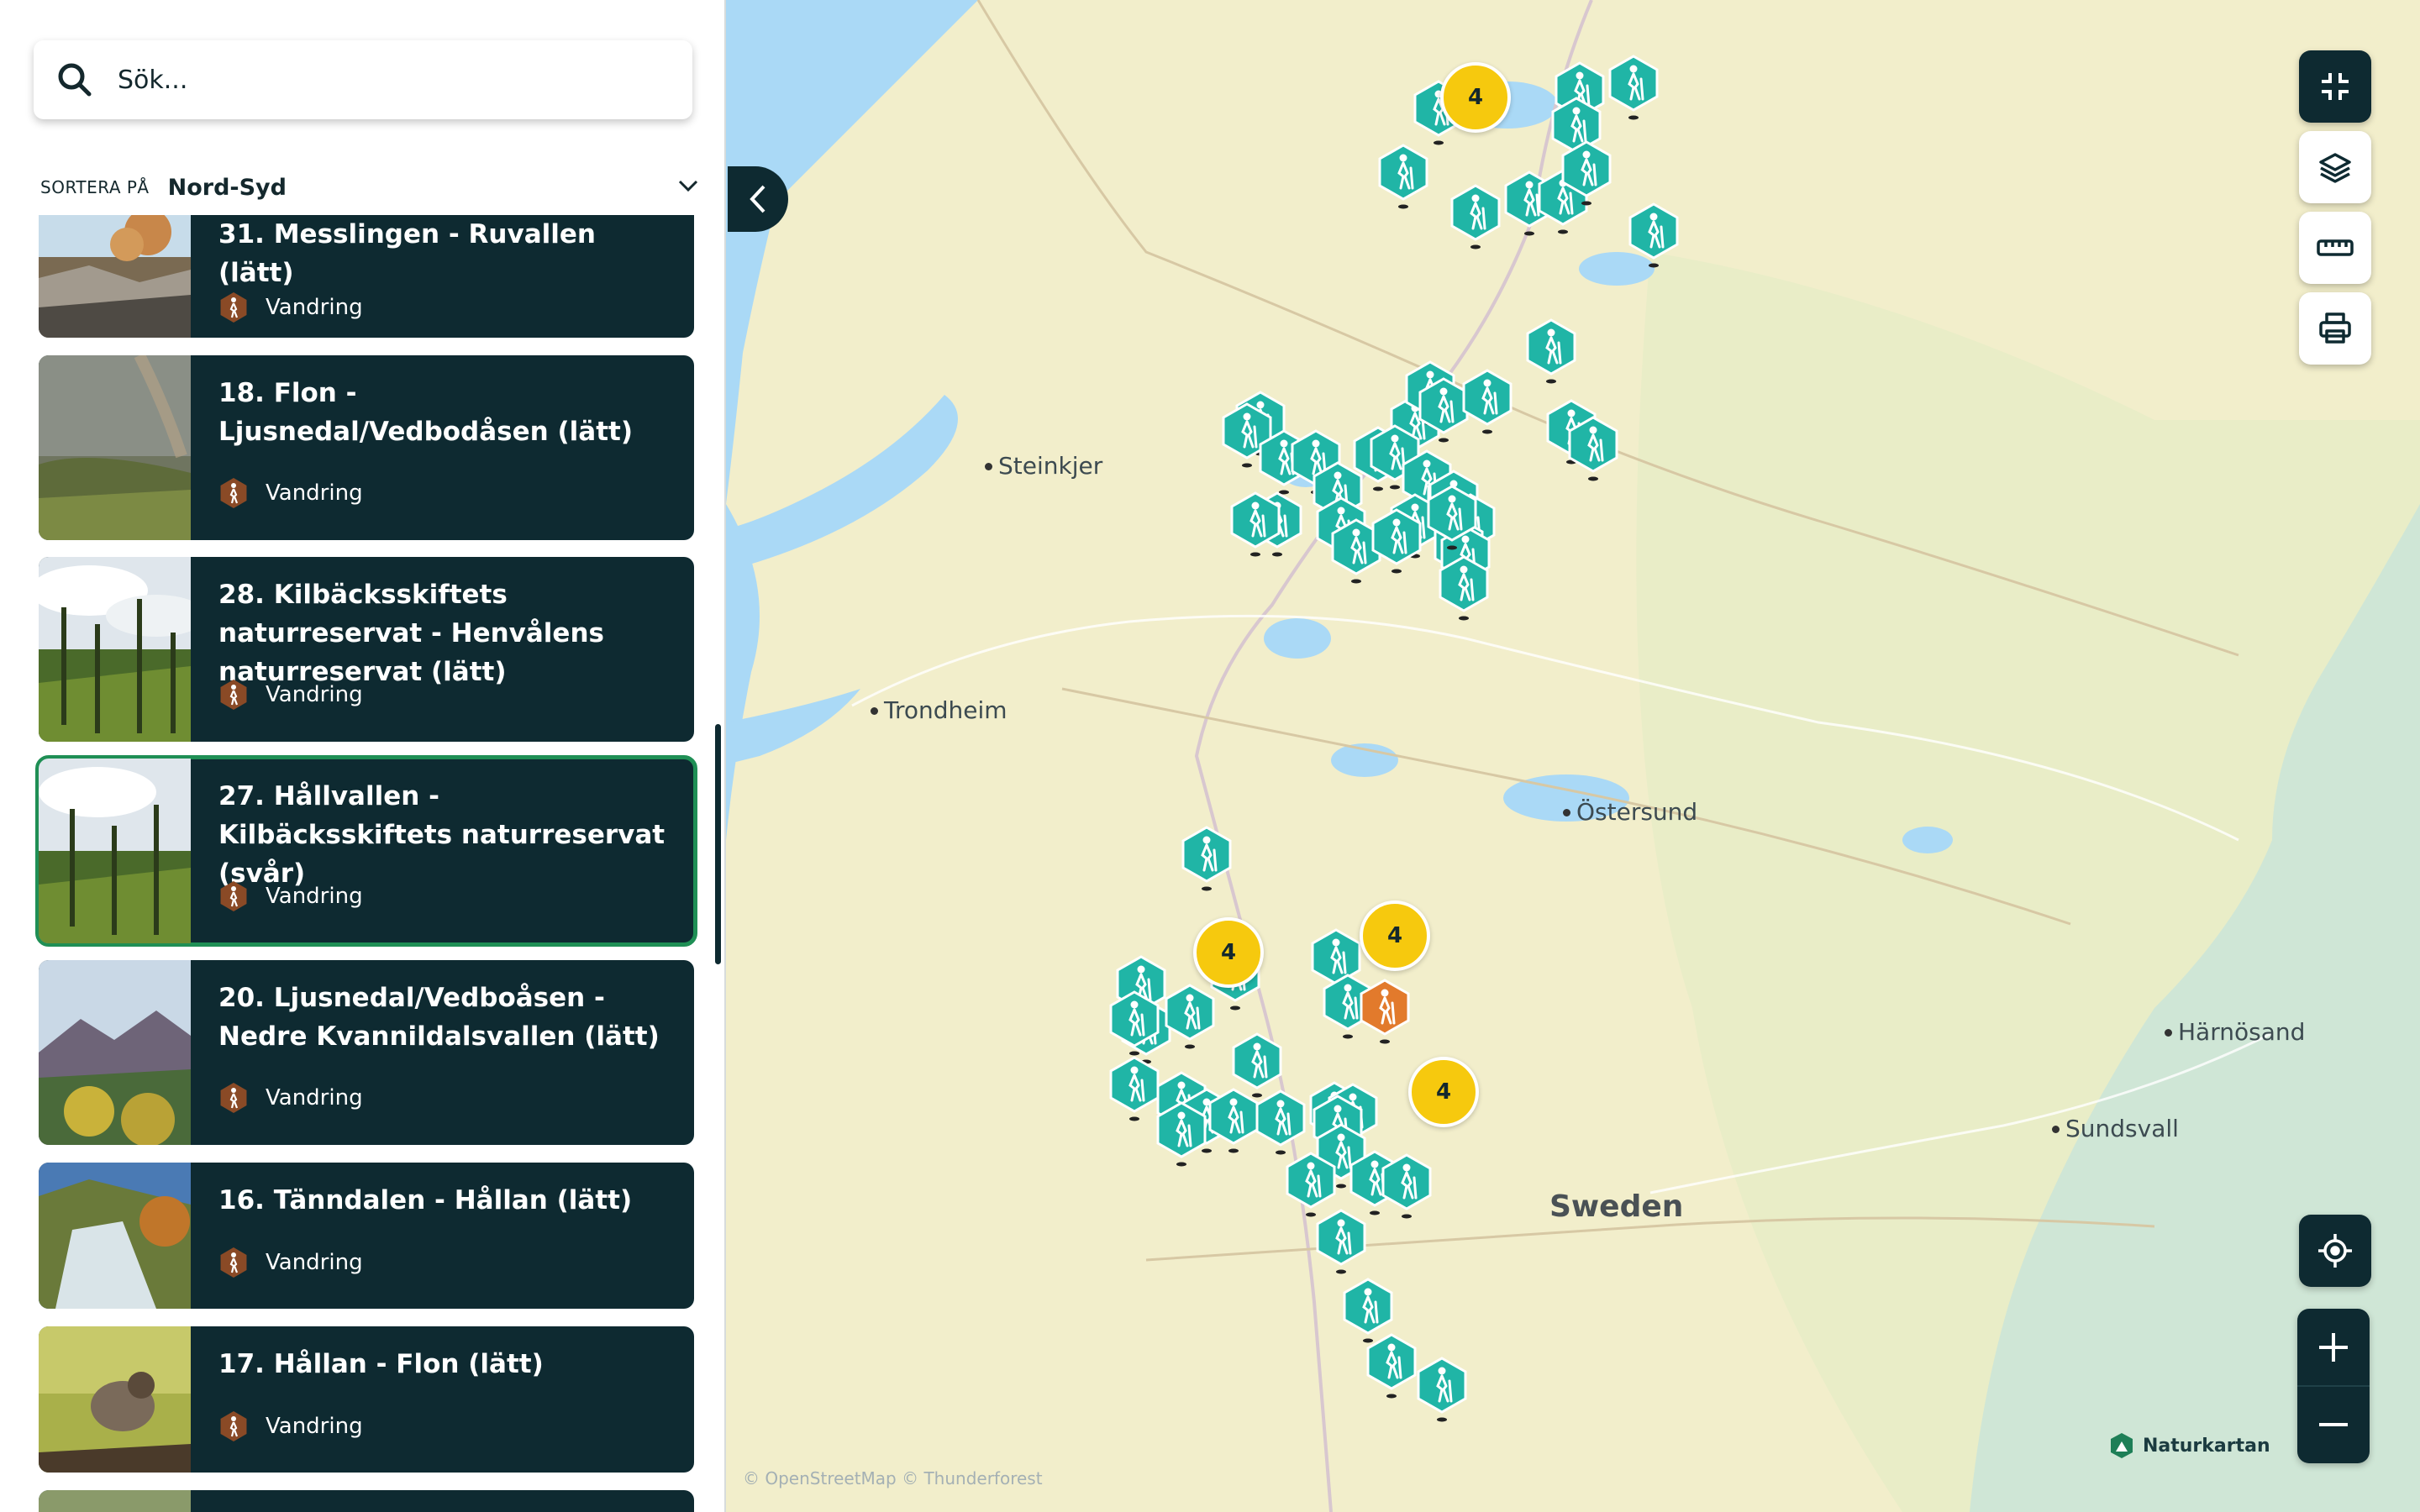  I want to click on chevron-down-icon, so click(688, 186).